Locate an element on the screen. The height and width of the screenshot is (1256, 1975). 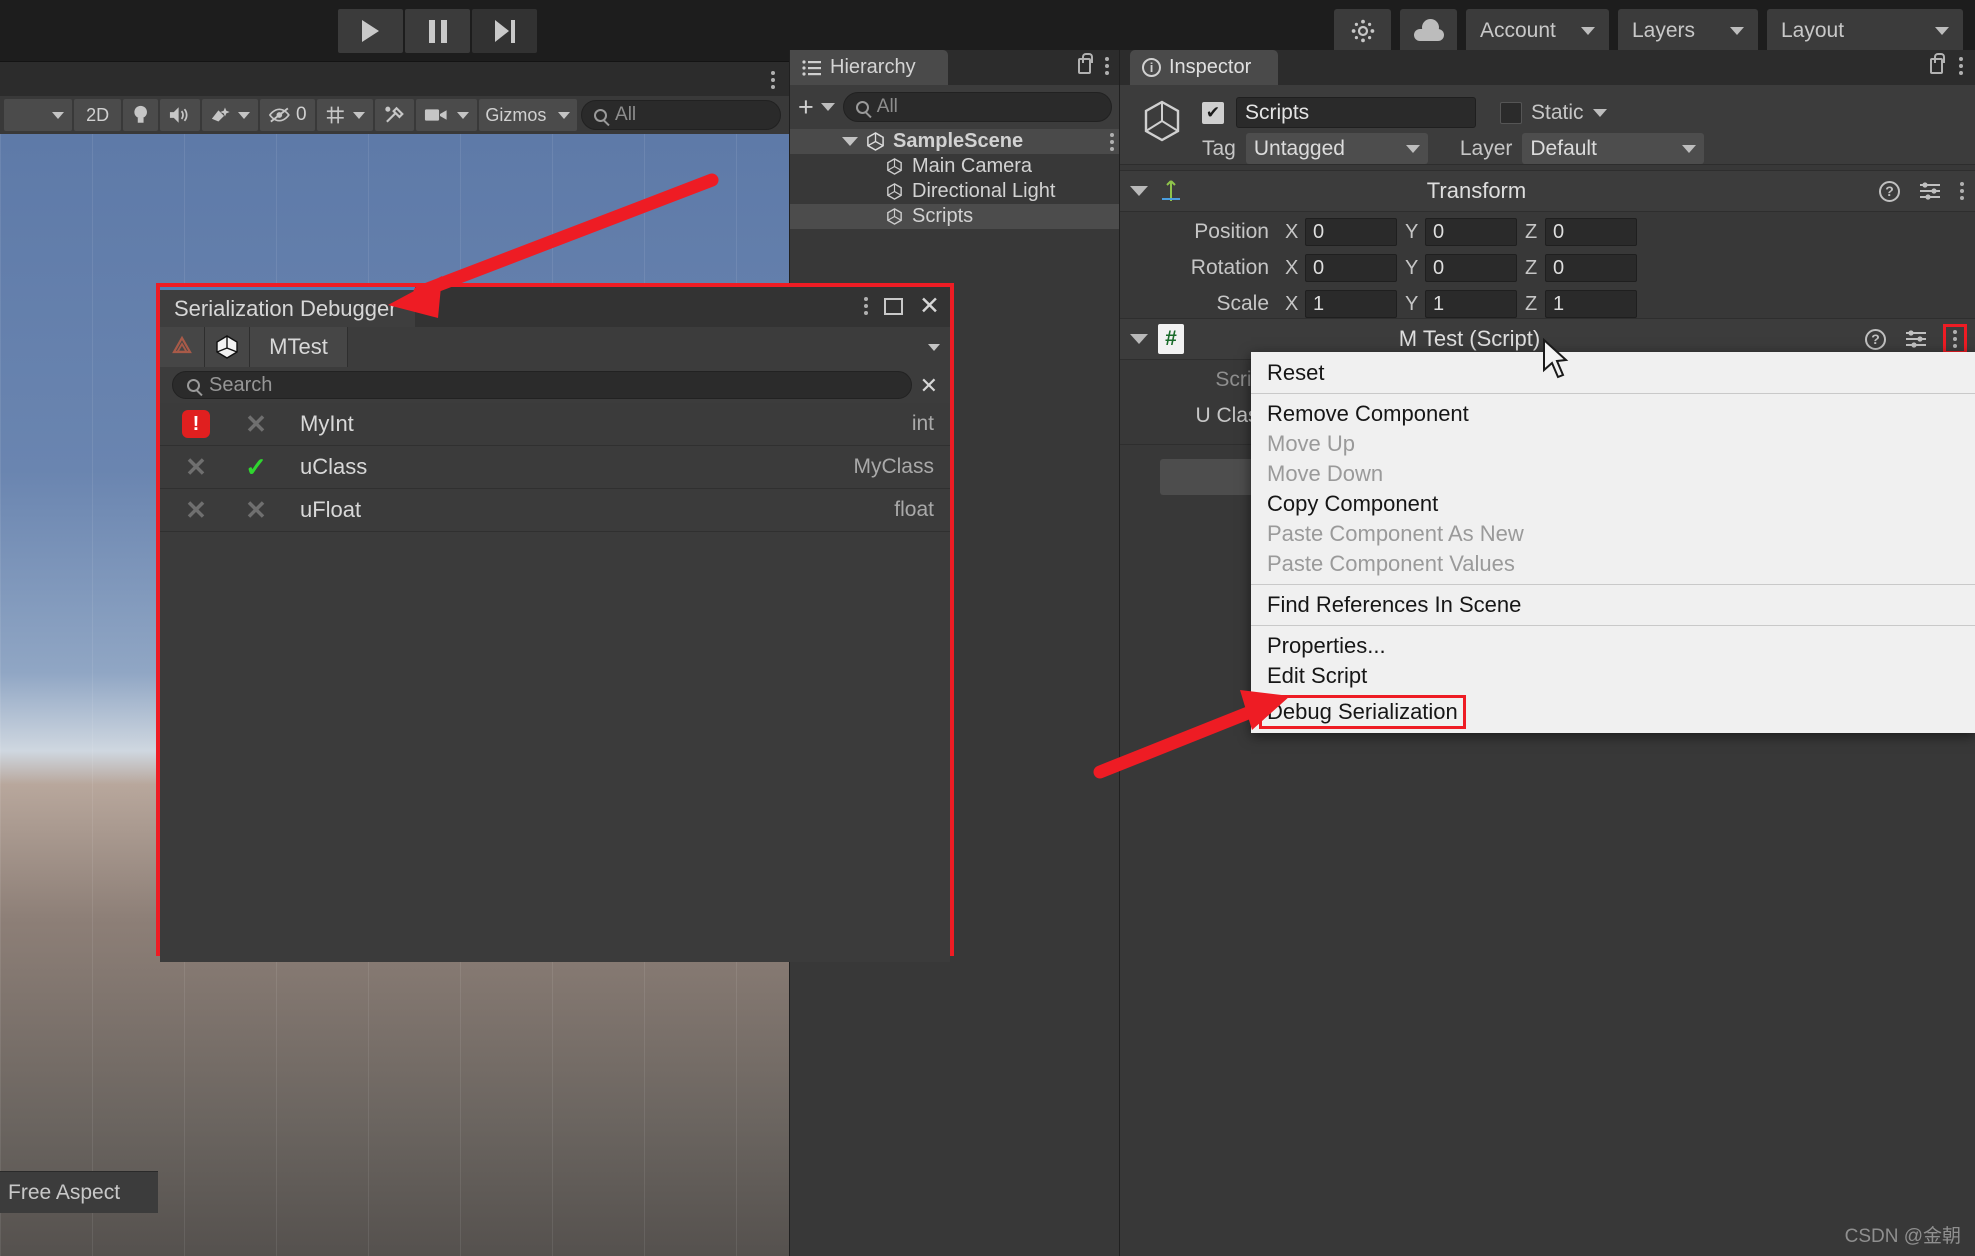
hierarchy-item-directional-light: Directional Light is located at coordinates (955, 191).